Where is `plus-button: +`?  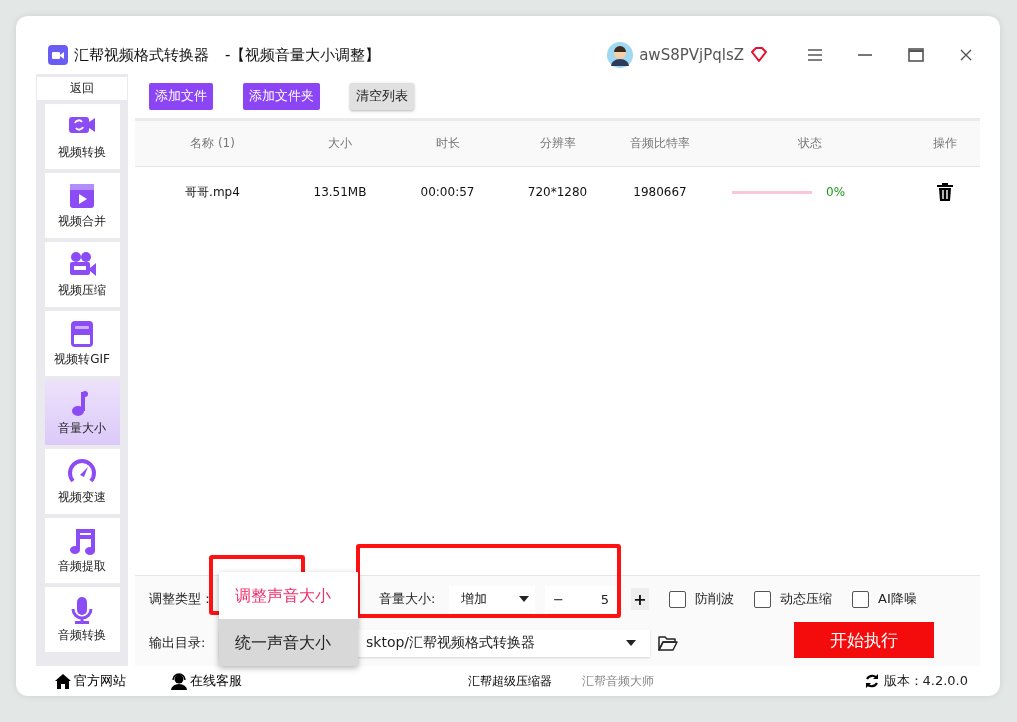 plus-button: + is located at coordinates (640, 599).